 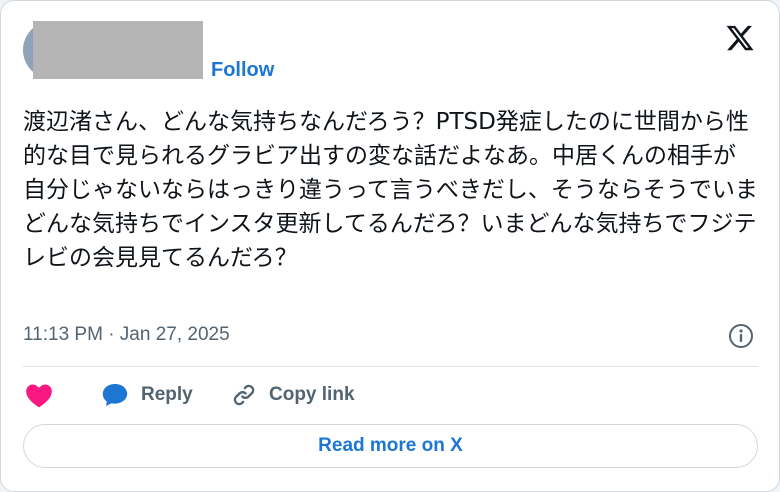 I want to click on reply-button: Reply, so click(x=147, y=395).